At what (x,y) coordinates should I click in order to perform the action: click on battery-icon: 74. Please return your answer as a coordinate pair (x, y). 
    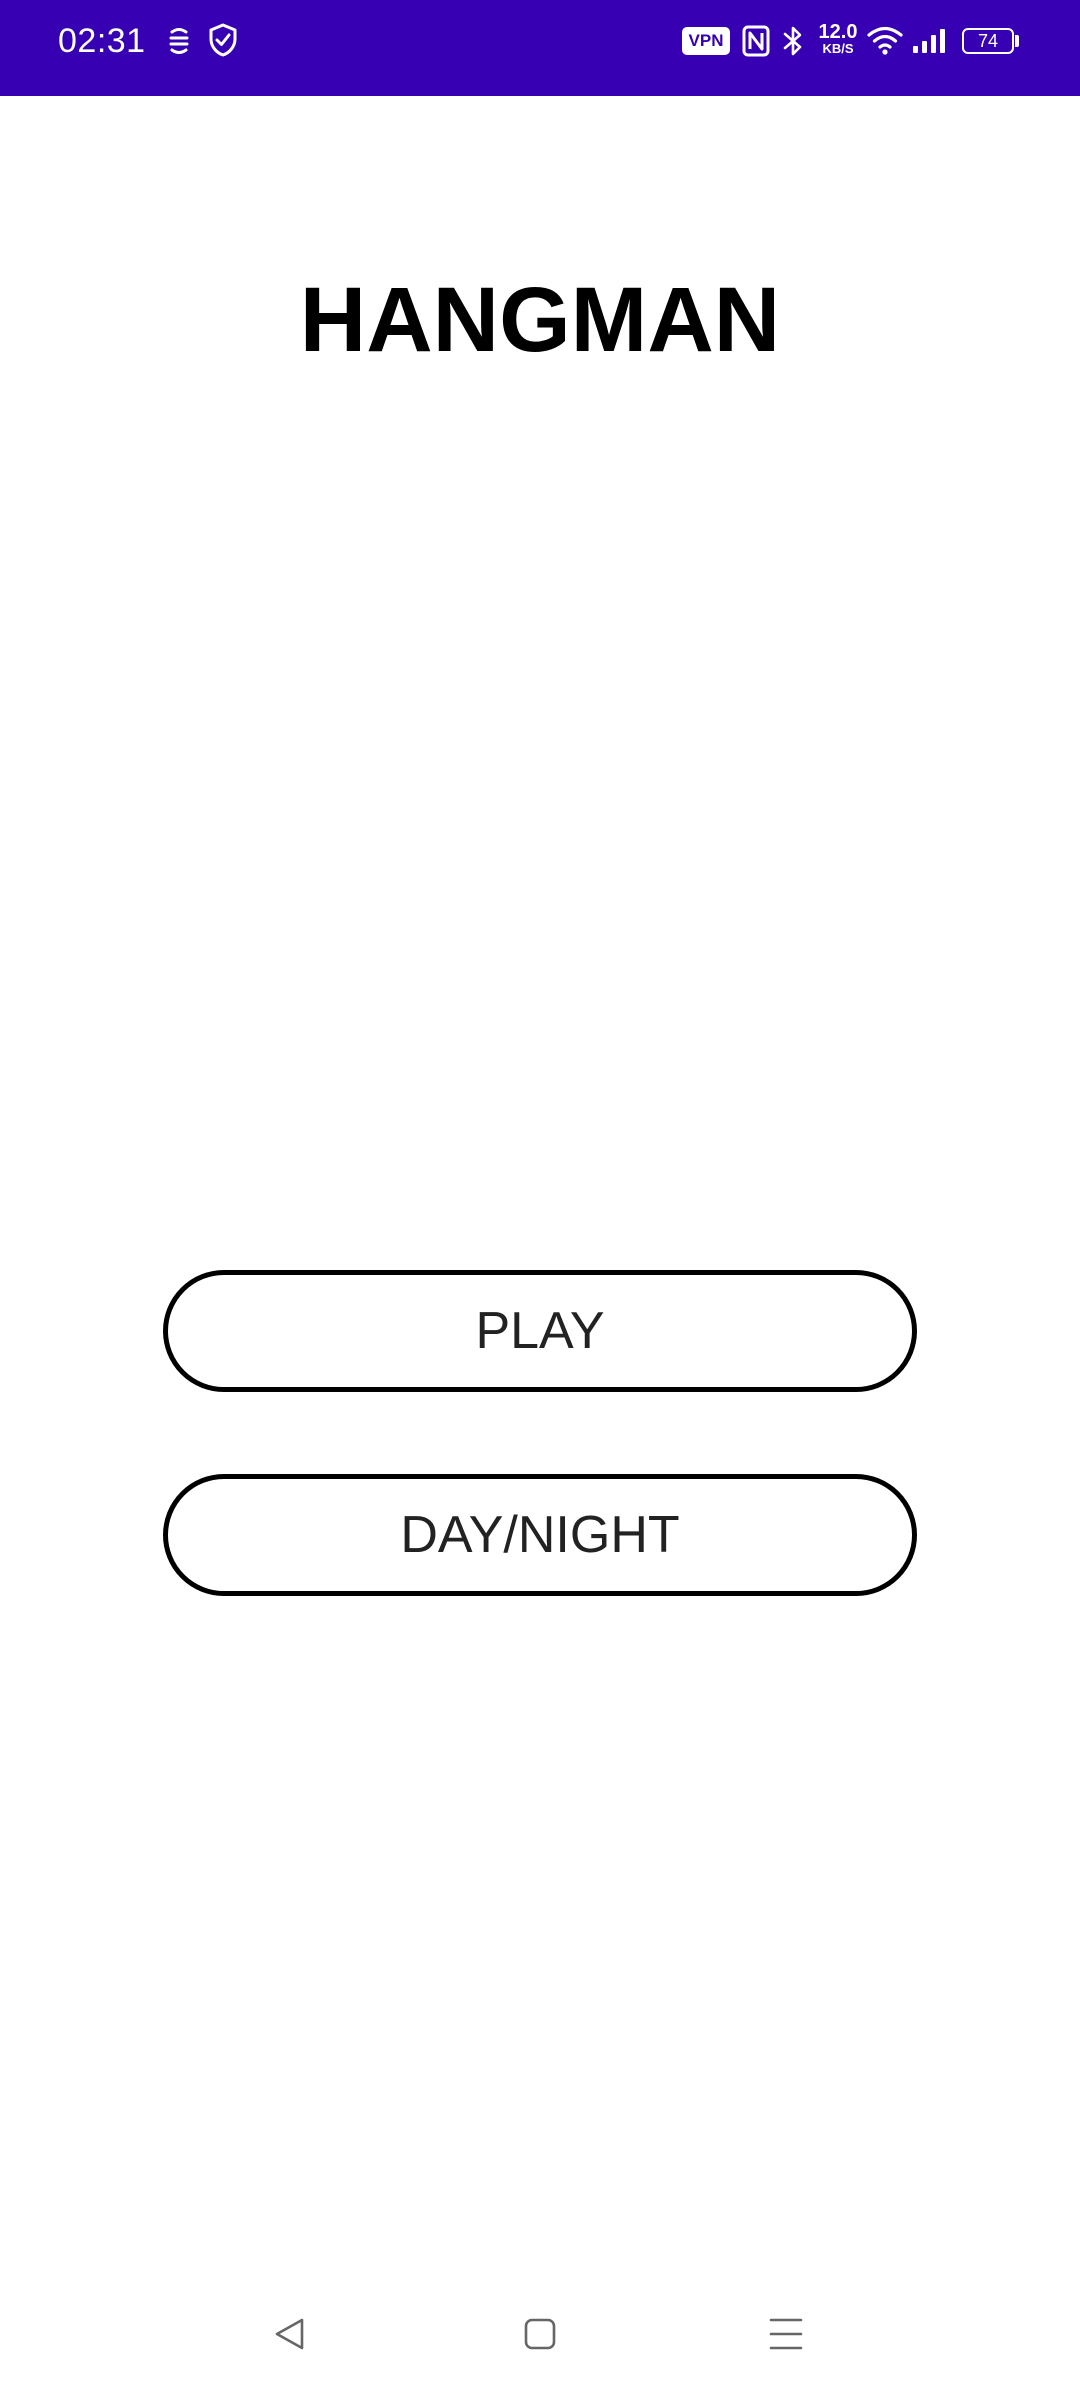
    Looking at the image, I should click on (988, 41).